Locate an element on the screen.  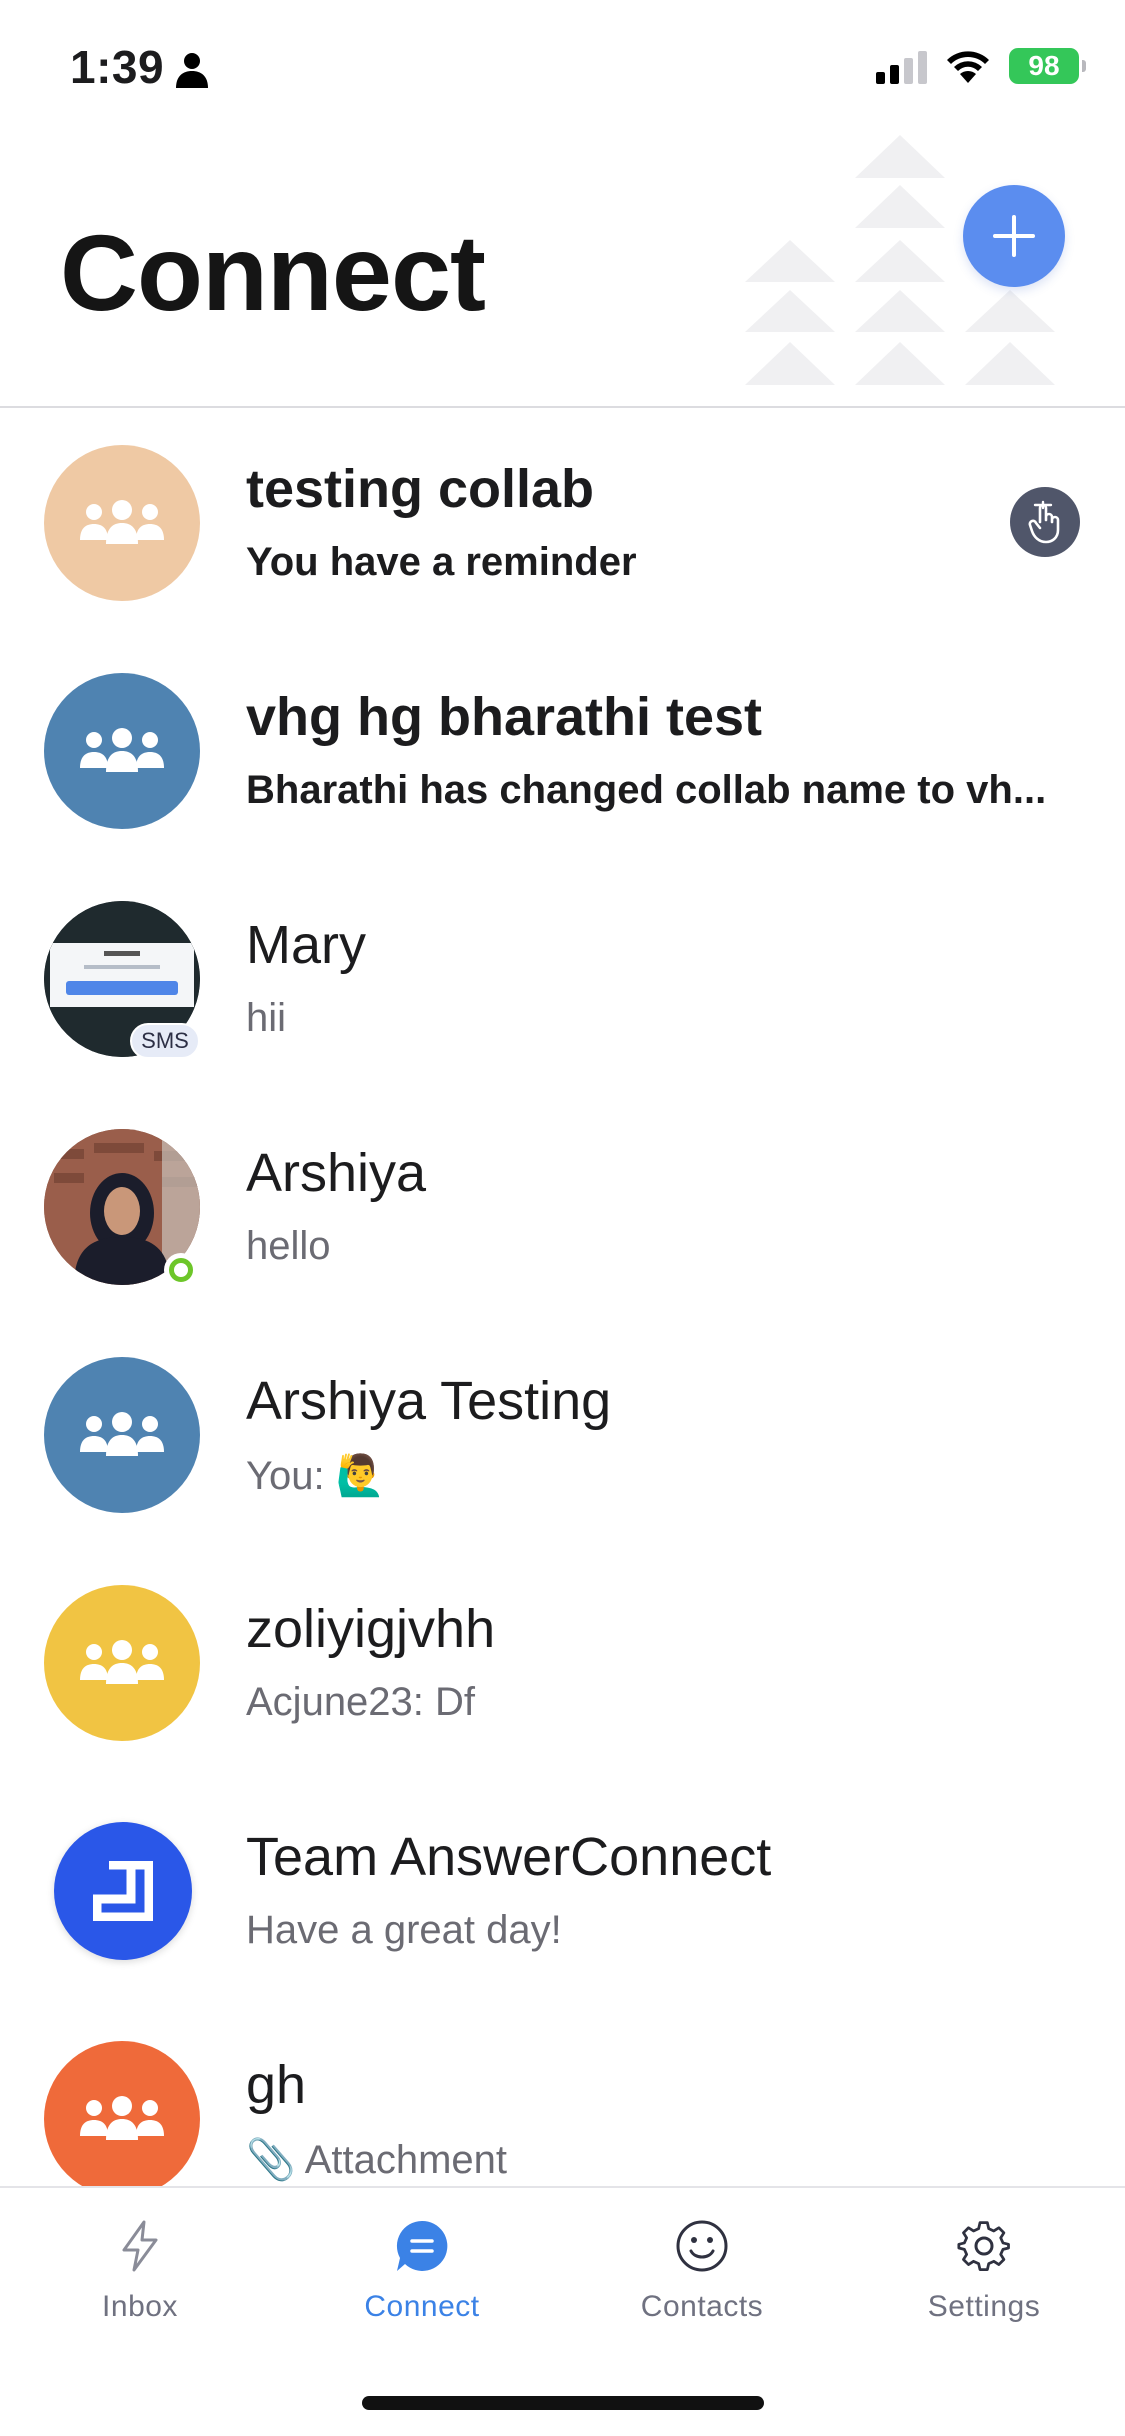
home-indicator is located at coordinates (563, 2403).